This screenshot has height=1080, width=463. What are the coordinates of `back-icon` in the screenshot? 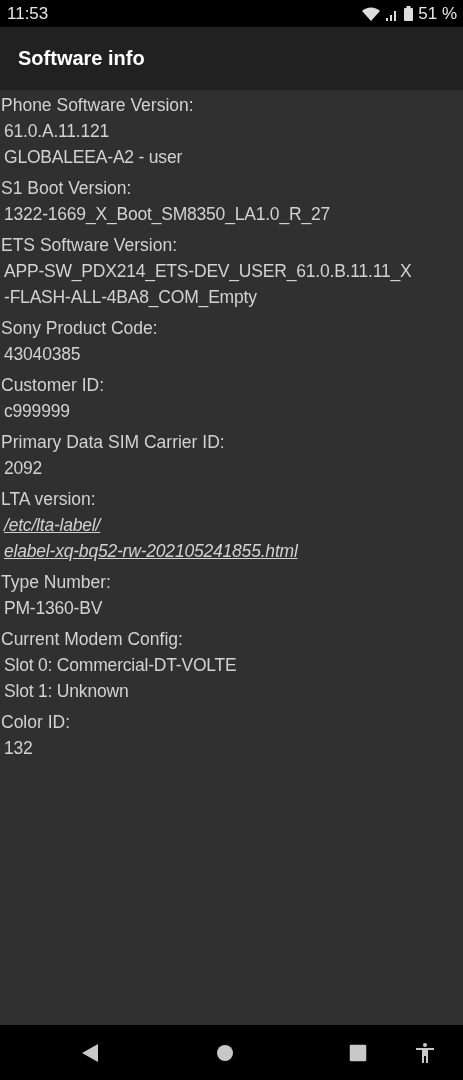 It's located at (90, 1052).